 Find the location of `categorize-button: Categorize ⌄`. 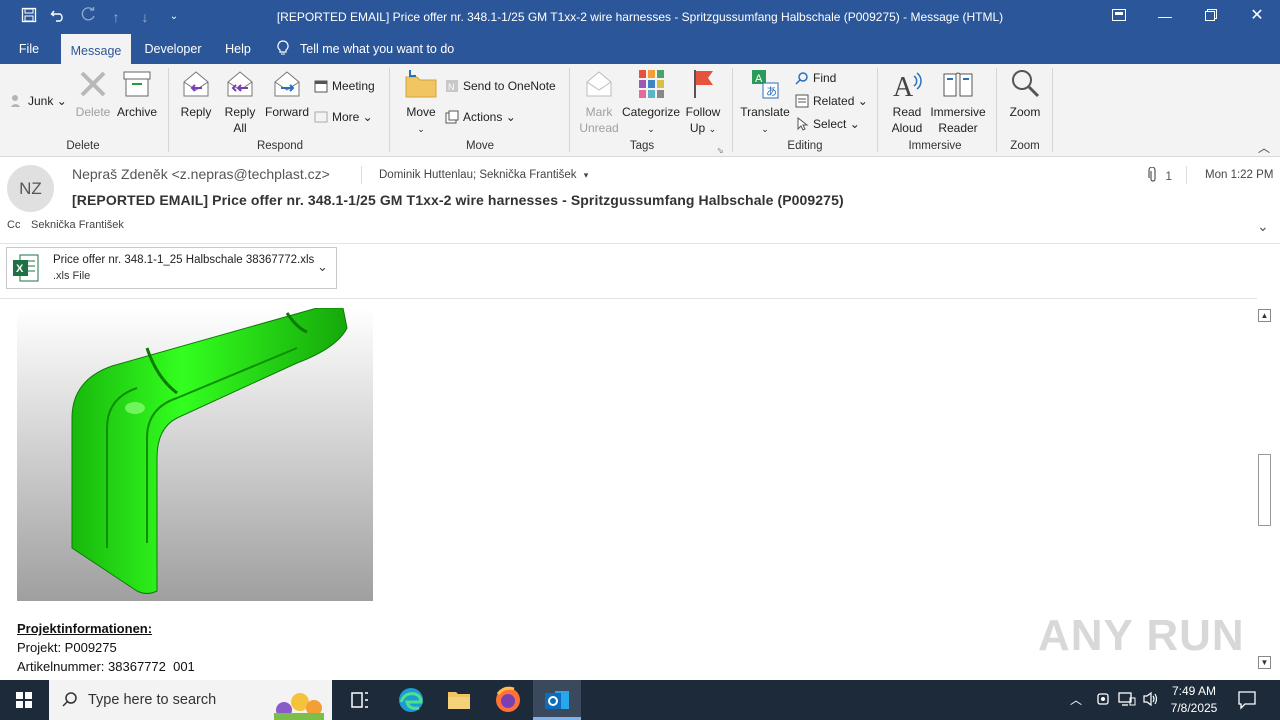

categorize-button: Categorize ⌄ is located at coordinates (651, 102).